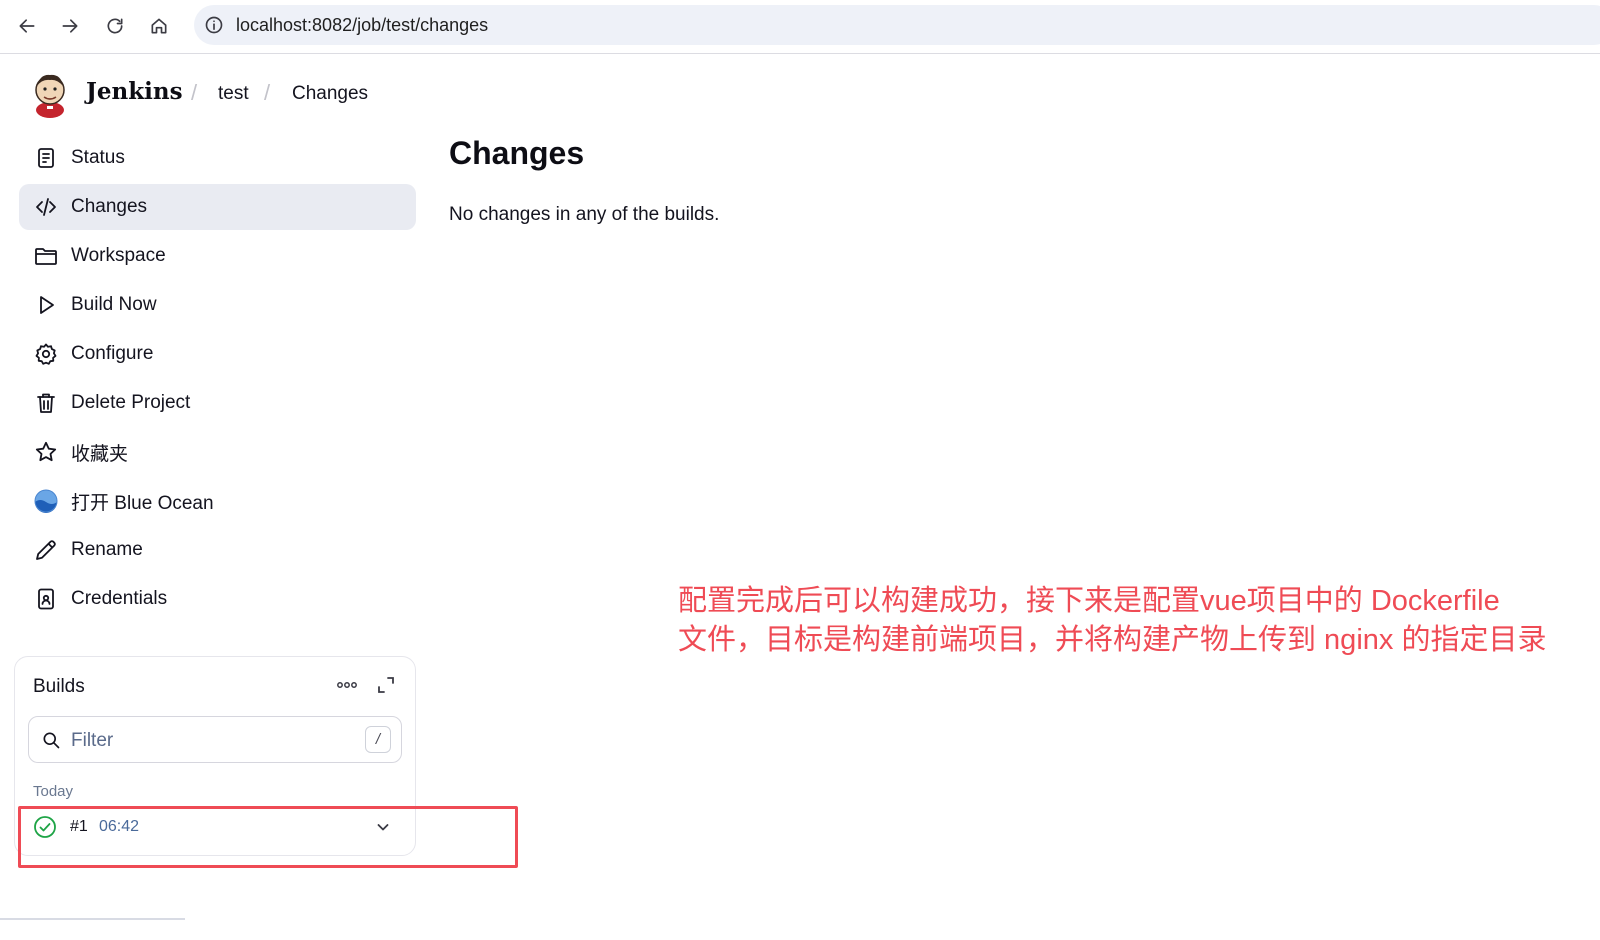  What do you see at coordinates (107, 549) in the screenshot?
I see `sidebar-item-label: Rename` at bounding box center [107, 549].